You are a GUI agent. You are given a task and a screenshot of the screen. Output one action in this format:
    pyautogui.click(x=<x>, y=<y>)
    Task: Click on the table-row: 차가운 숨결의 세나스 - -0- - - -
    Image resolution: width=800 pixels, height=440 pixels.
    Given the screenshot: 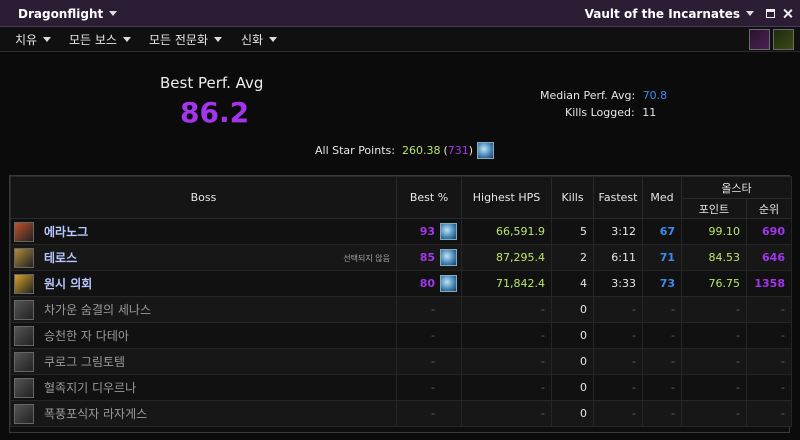 What is the action you would take?
    pyautogui.click(x=401, y=309)
    